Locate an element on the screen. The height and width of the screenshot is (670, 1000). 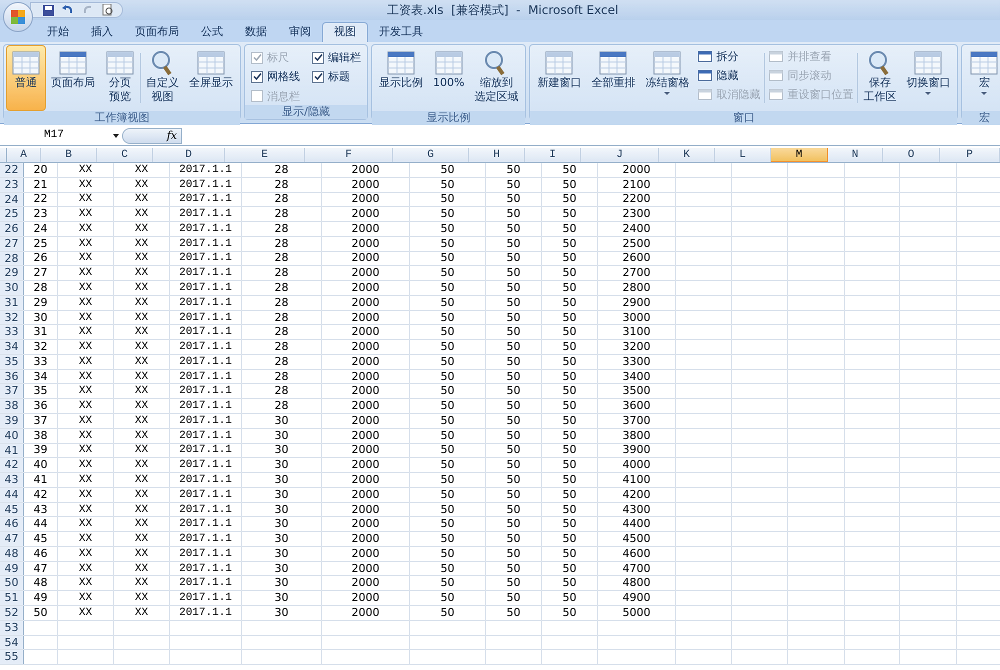
ribbon-button: 自定义 视图 is located at coordinates (162, 78).